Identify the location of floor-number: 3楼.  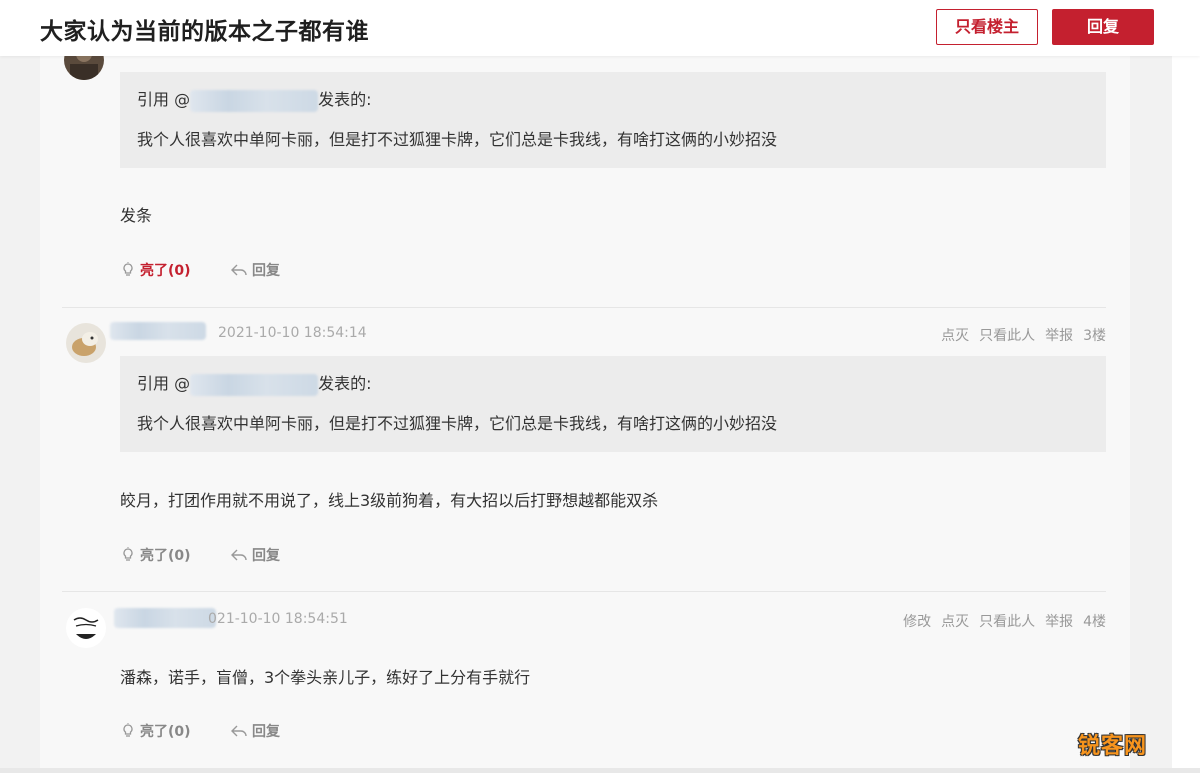
(1094, 336).